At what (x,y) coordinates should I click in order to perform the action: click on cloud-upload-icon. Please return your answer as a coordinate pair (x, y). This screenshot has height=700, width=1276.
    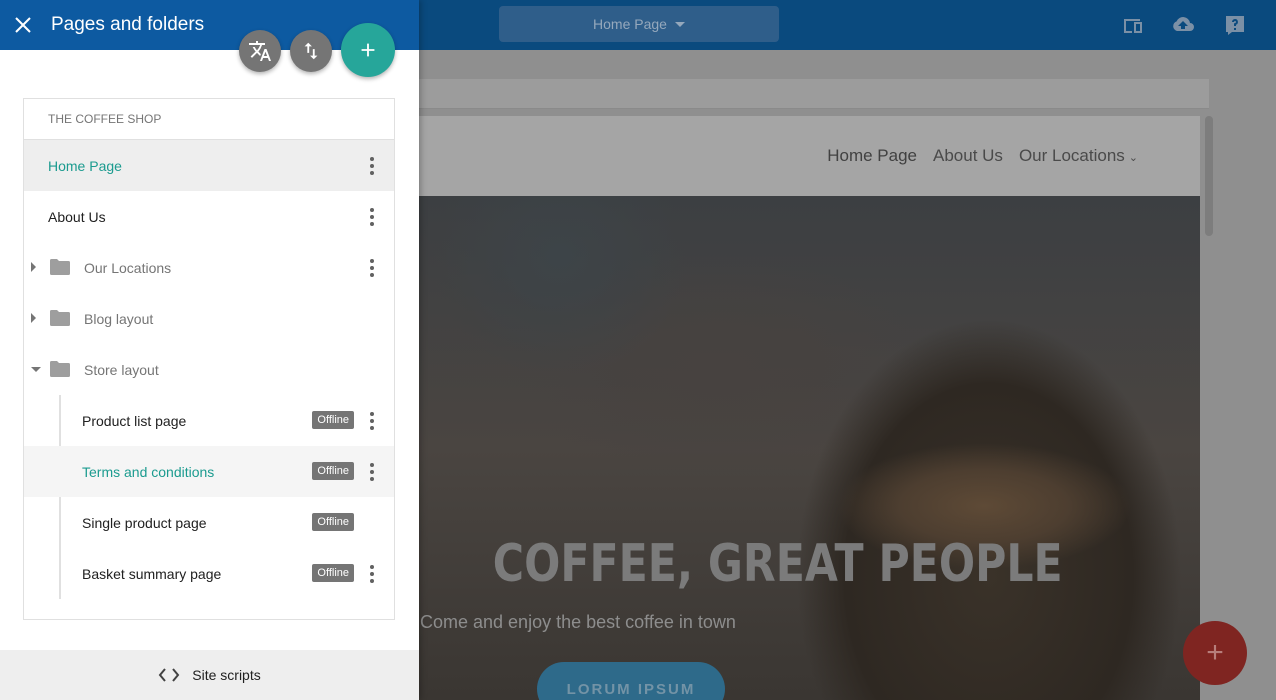
    Looking at the image, I should click on (1183, 25).